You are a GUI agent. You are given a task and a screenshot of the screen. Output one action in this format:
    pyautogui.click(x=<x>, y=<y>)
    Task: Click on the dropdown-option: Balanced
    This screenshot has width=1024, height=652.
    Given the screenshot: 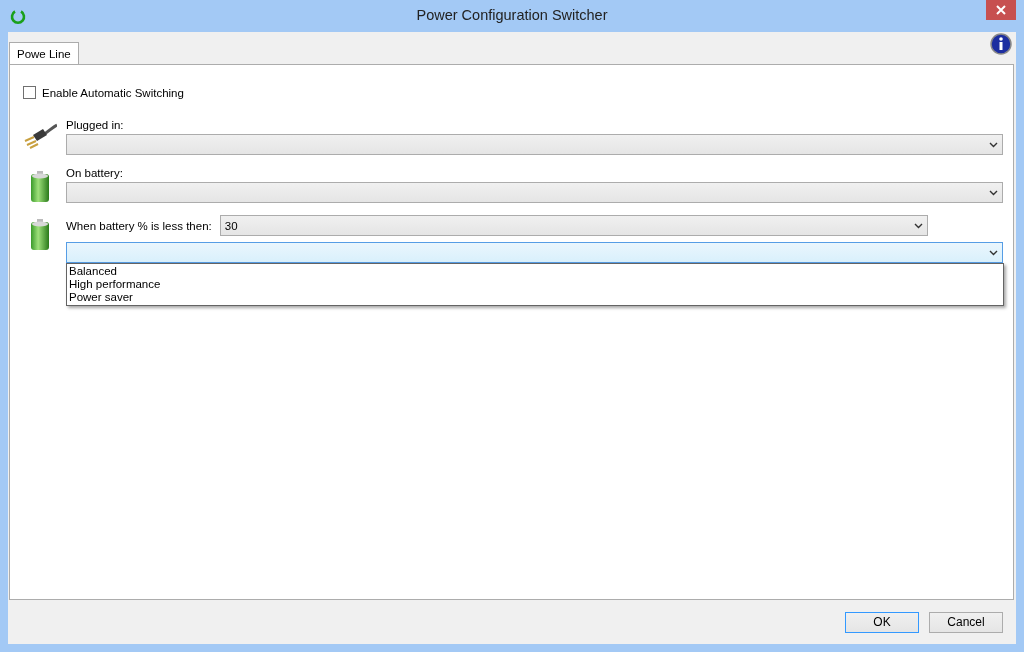 What is the action you would take?
    pyautogui.click(x=535, y=271)
    